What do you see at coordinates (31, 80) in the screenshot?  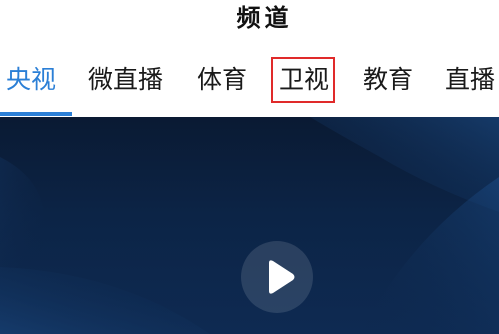 I see `tab-cctv: 央视` at bounding box center [31, 80].